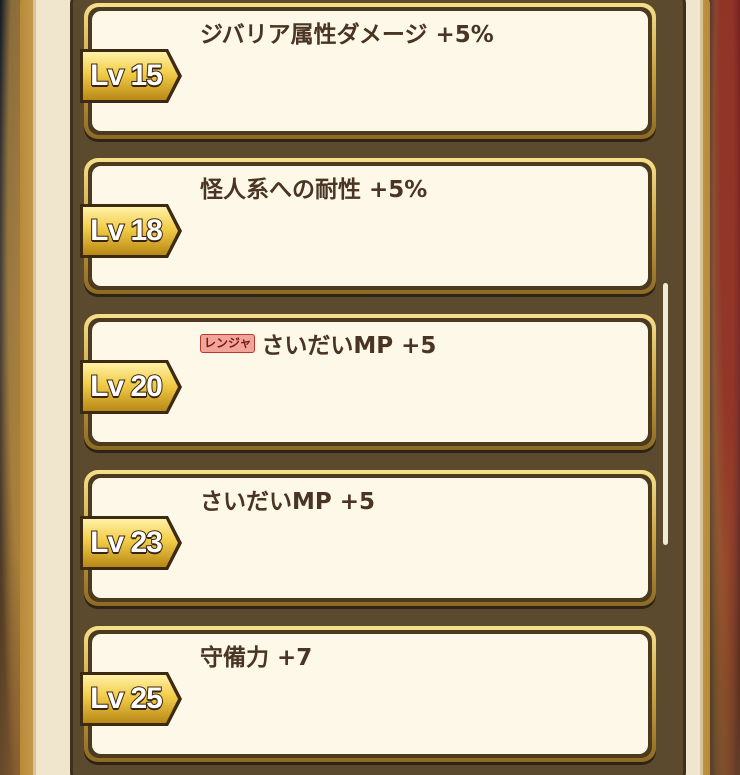  What do you see at coordinates (665, 414) in the screenshot?
I see `scrollbar` at bounding box center [665, 414].